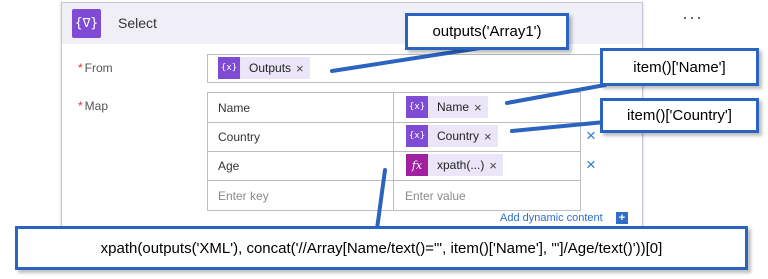 The width and height of the screenshot is (768, 279). What do you see at coordinates (381, 199) in the screenshot?
I see `connector-xpath` at bounding box center [381, 199].